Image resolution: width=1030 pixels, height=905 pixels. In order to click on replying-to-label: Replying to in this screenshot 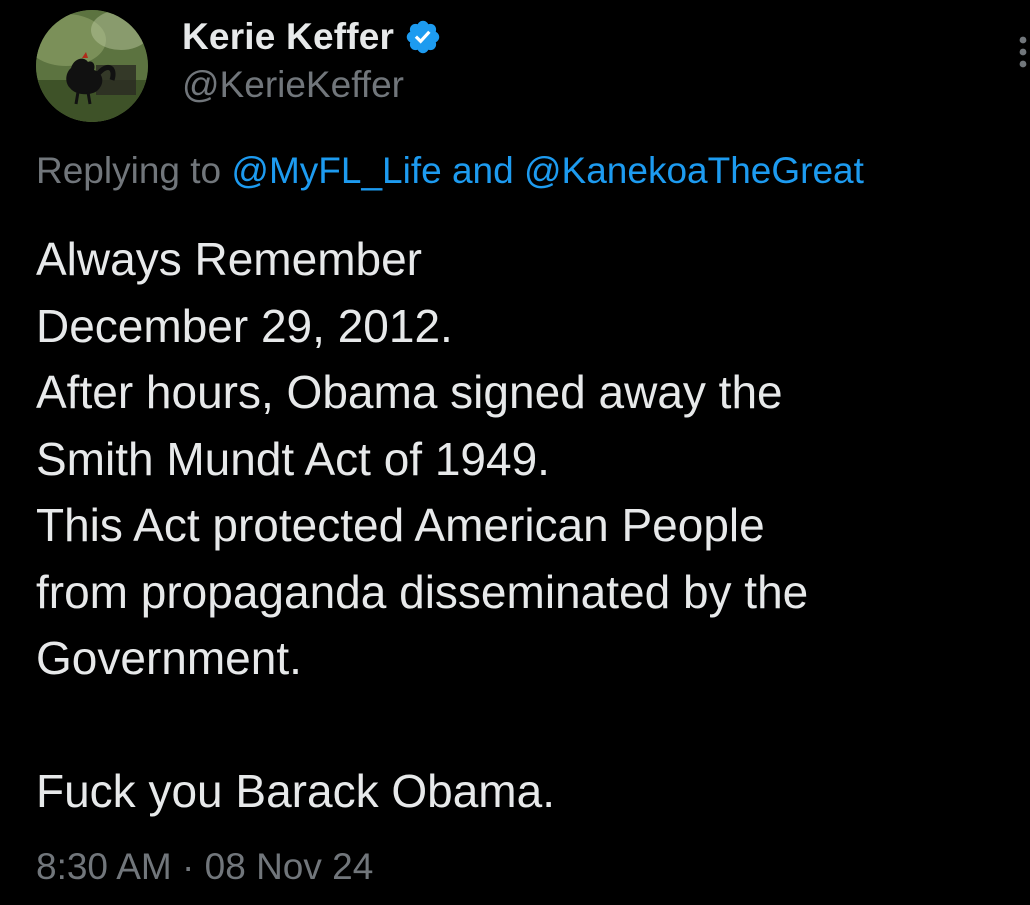, I will do `click(134, 170)`.